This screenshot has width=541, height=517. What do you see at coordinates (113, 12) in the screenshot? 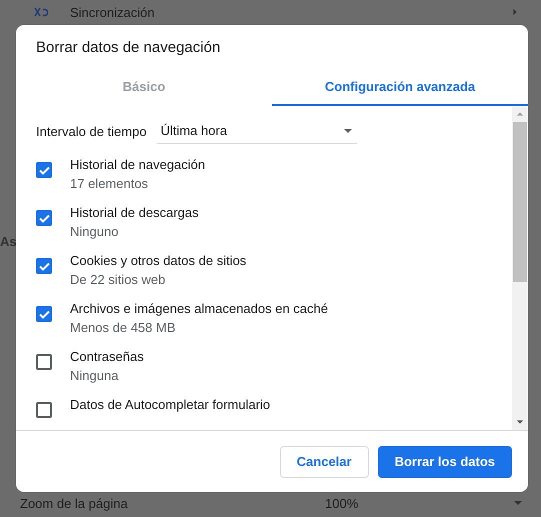
I see `menu-label: Sincronización` at bounding box center [113, 12].